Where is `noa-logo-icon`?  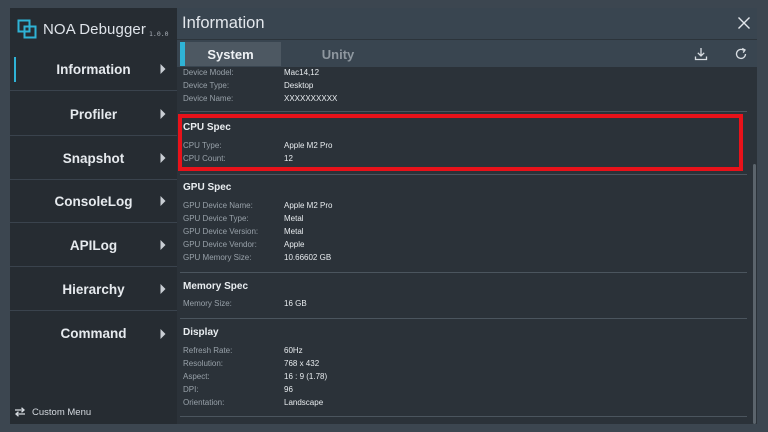 noa-logo-icon is located at coordinates (27, 29).